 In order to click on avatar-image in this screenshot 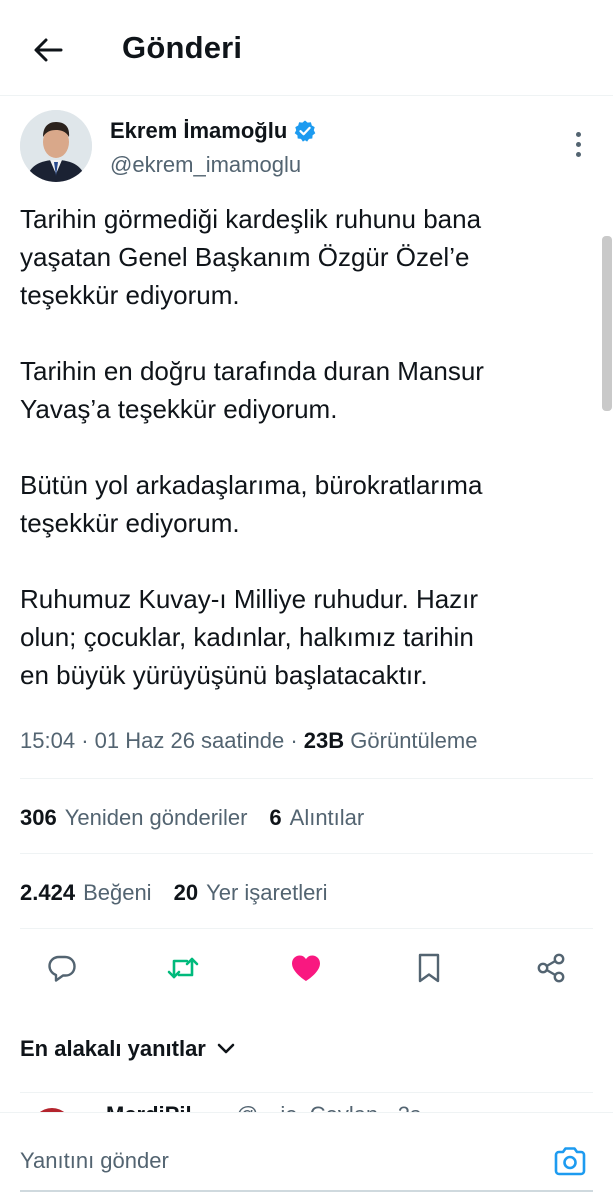, I will do `click(56, 146)`.